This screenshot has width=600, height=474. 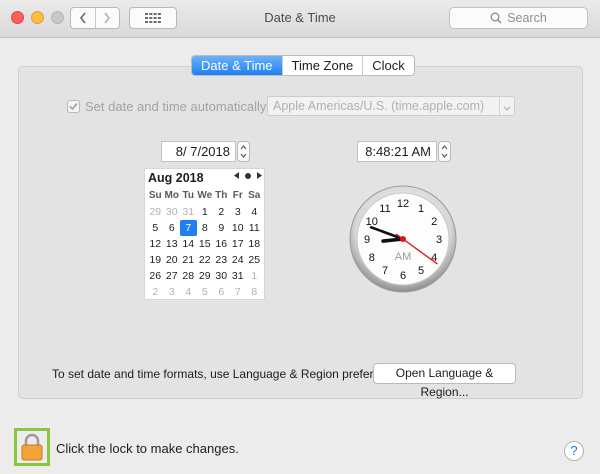 I want to click on tab-clock: Clock, so click(x=388, y=65).